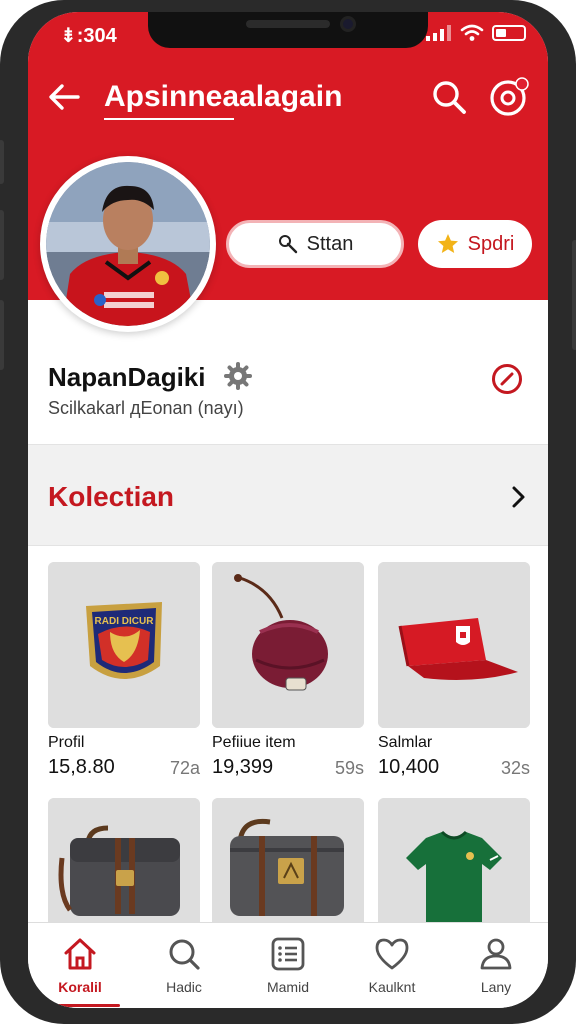 The height and width of the screenshot is (1024, 576). What do you see at coordinates (287, 987) in the screenshot?
I see `nav-label: Mamid` at bounding box center [287, 987].